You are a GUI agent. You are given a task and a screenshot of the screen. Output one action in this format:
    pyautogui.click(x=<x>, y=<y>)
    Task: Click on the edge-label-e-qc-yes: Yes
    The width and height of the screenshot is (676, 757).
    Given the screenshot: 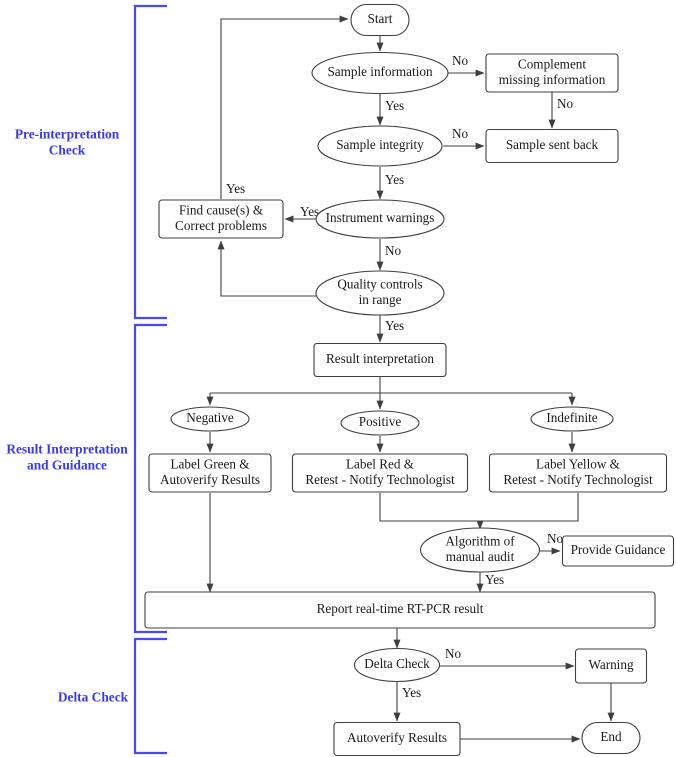 What is the action you would take?
    pyautogui.click(x=394, y=325)
    